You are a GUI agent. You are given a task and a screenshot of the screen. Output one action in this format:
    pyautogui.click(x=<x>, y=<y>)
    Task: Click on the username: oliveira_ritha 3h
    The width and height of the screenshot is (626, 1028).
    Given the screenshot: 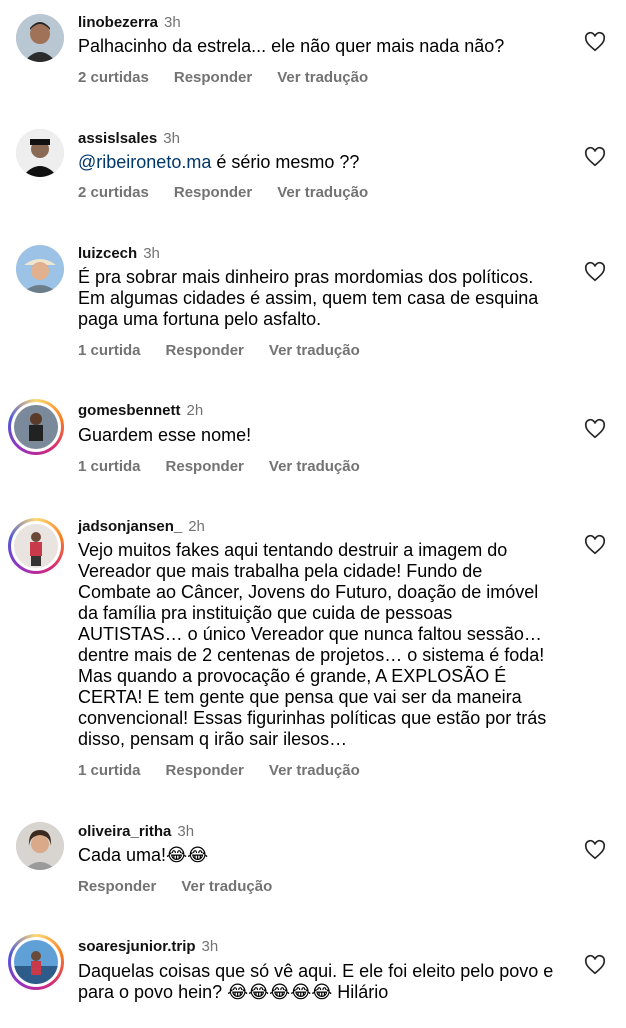 What is the action you would take?
    pyautogui.click(x=136, y=831)
    